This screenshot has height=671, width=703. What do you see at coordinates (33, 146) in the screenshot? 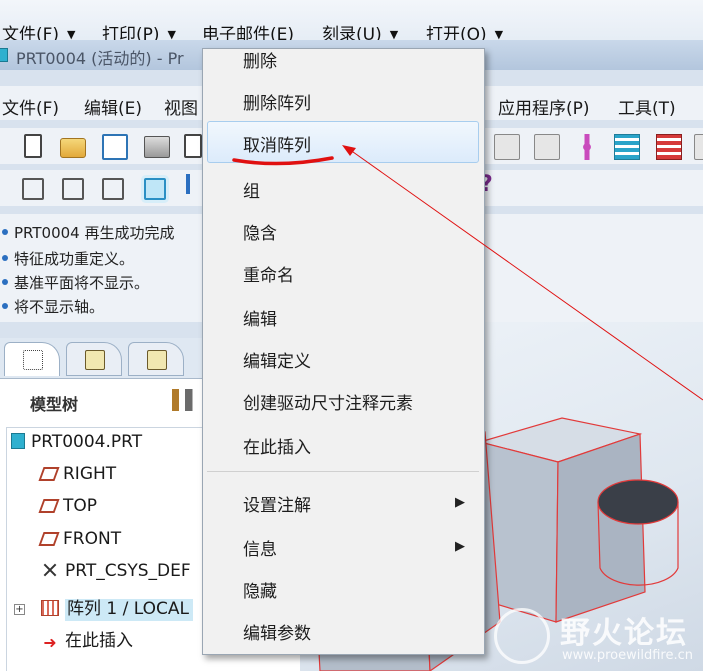
I see `new-file-icon` at bounding box center [33, 146].